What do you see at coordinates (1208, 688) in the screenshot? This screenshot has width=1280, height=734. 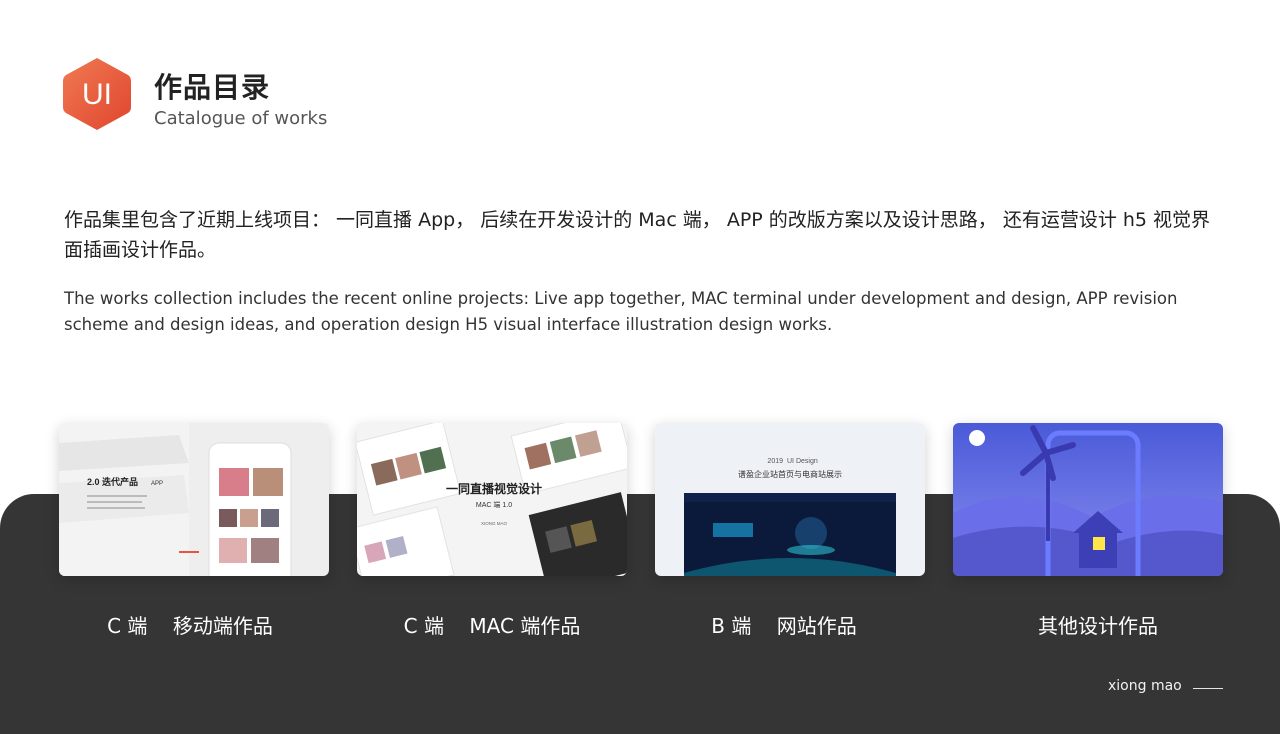 I see `signature-line` at bounding box center [1208, 688].